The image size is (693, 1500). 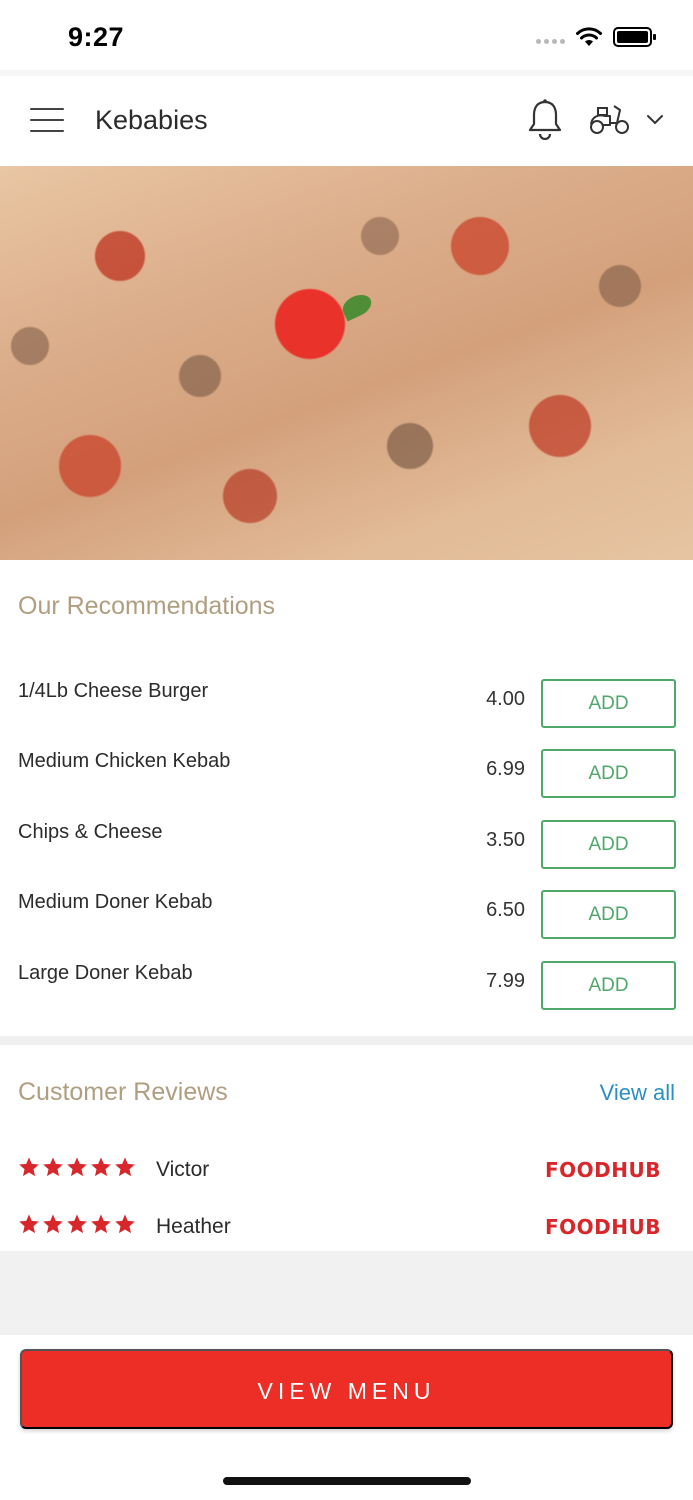 I want to click on list-item: Chips & Cheese 3.50 ADD, so click(x=346, y=846).